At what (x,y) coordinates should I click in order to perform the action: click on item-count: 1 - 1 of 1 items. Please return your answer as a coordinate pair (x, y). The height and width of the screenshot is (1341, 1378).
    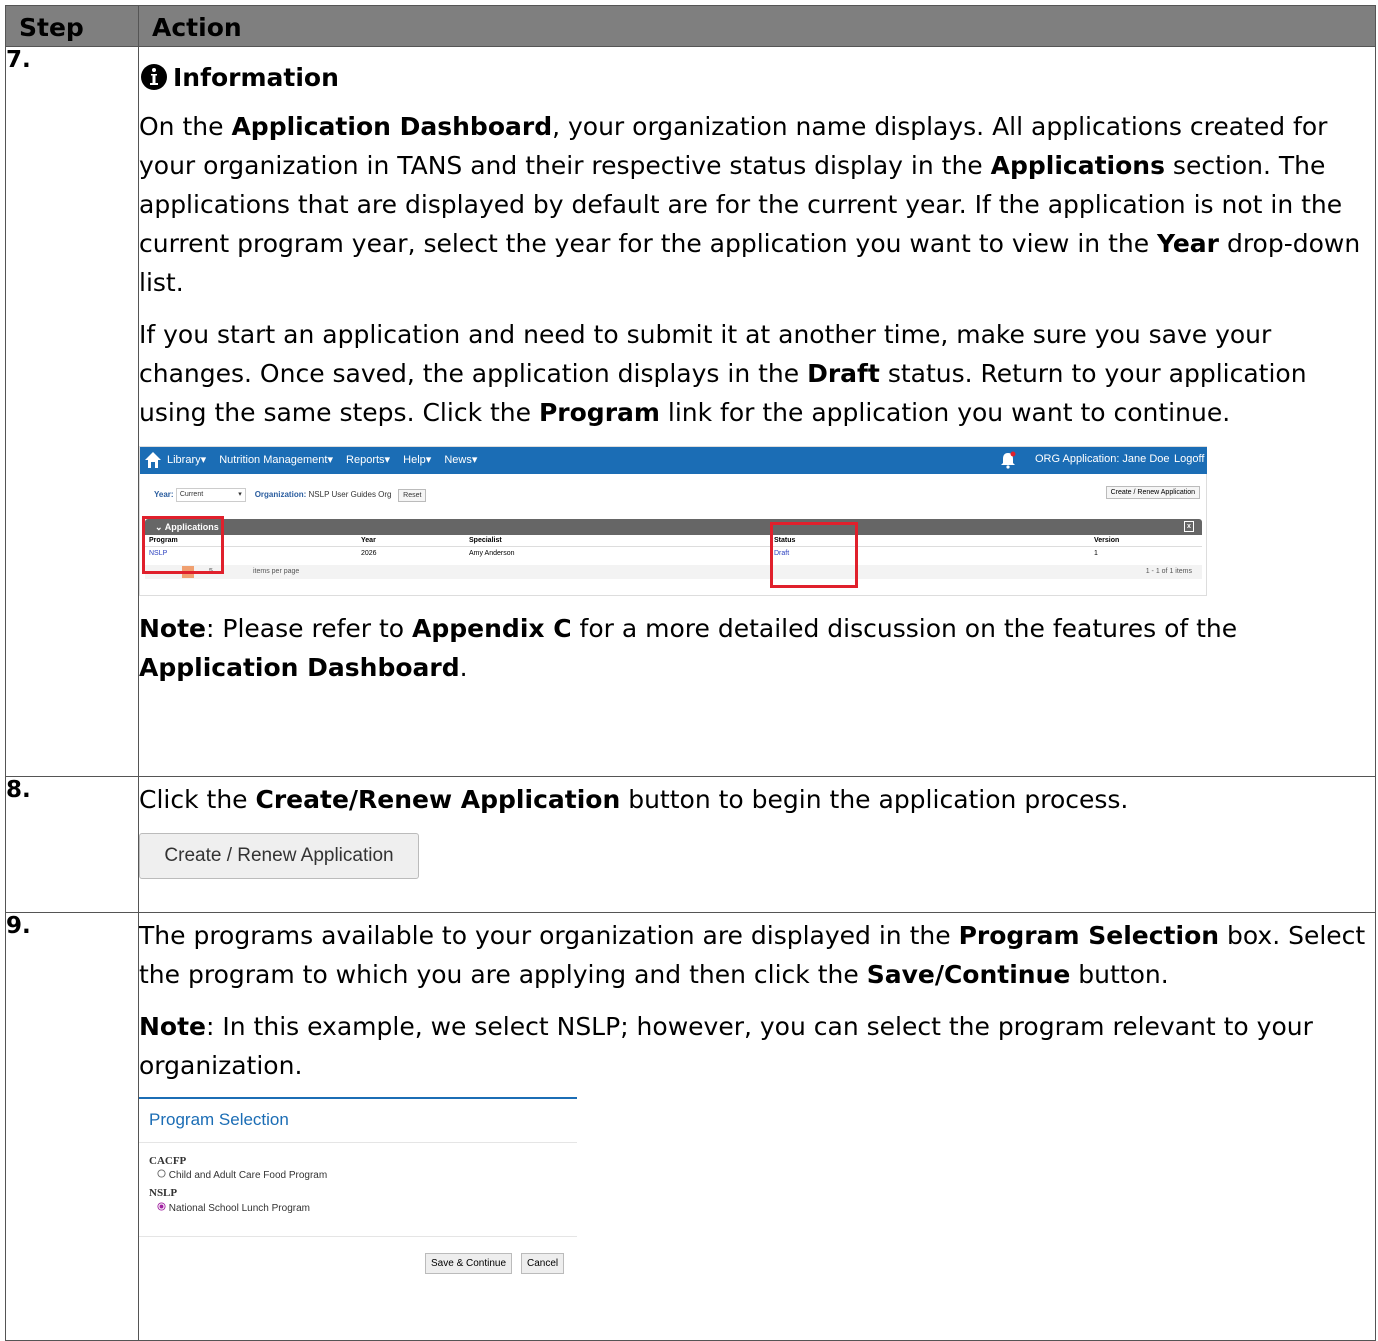
    Looking at the image, I should click on (1168, 571).